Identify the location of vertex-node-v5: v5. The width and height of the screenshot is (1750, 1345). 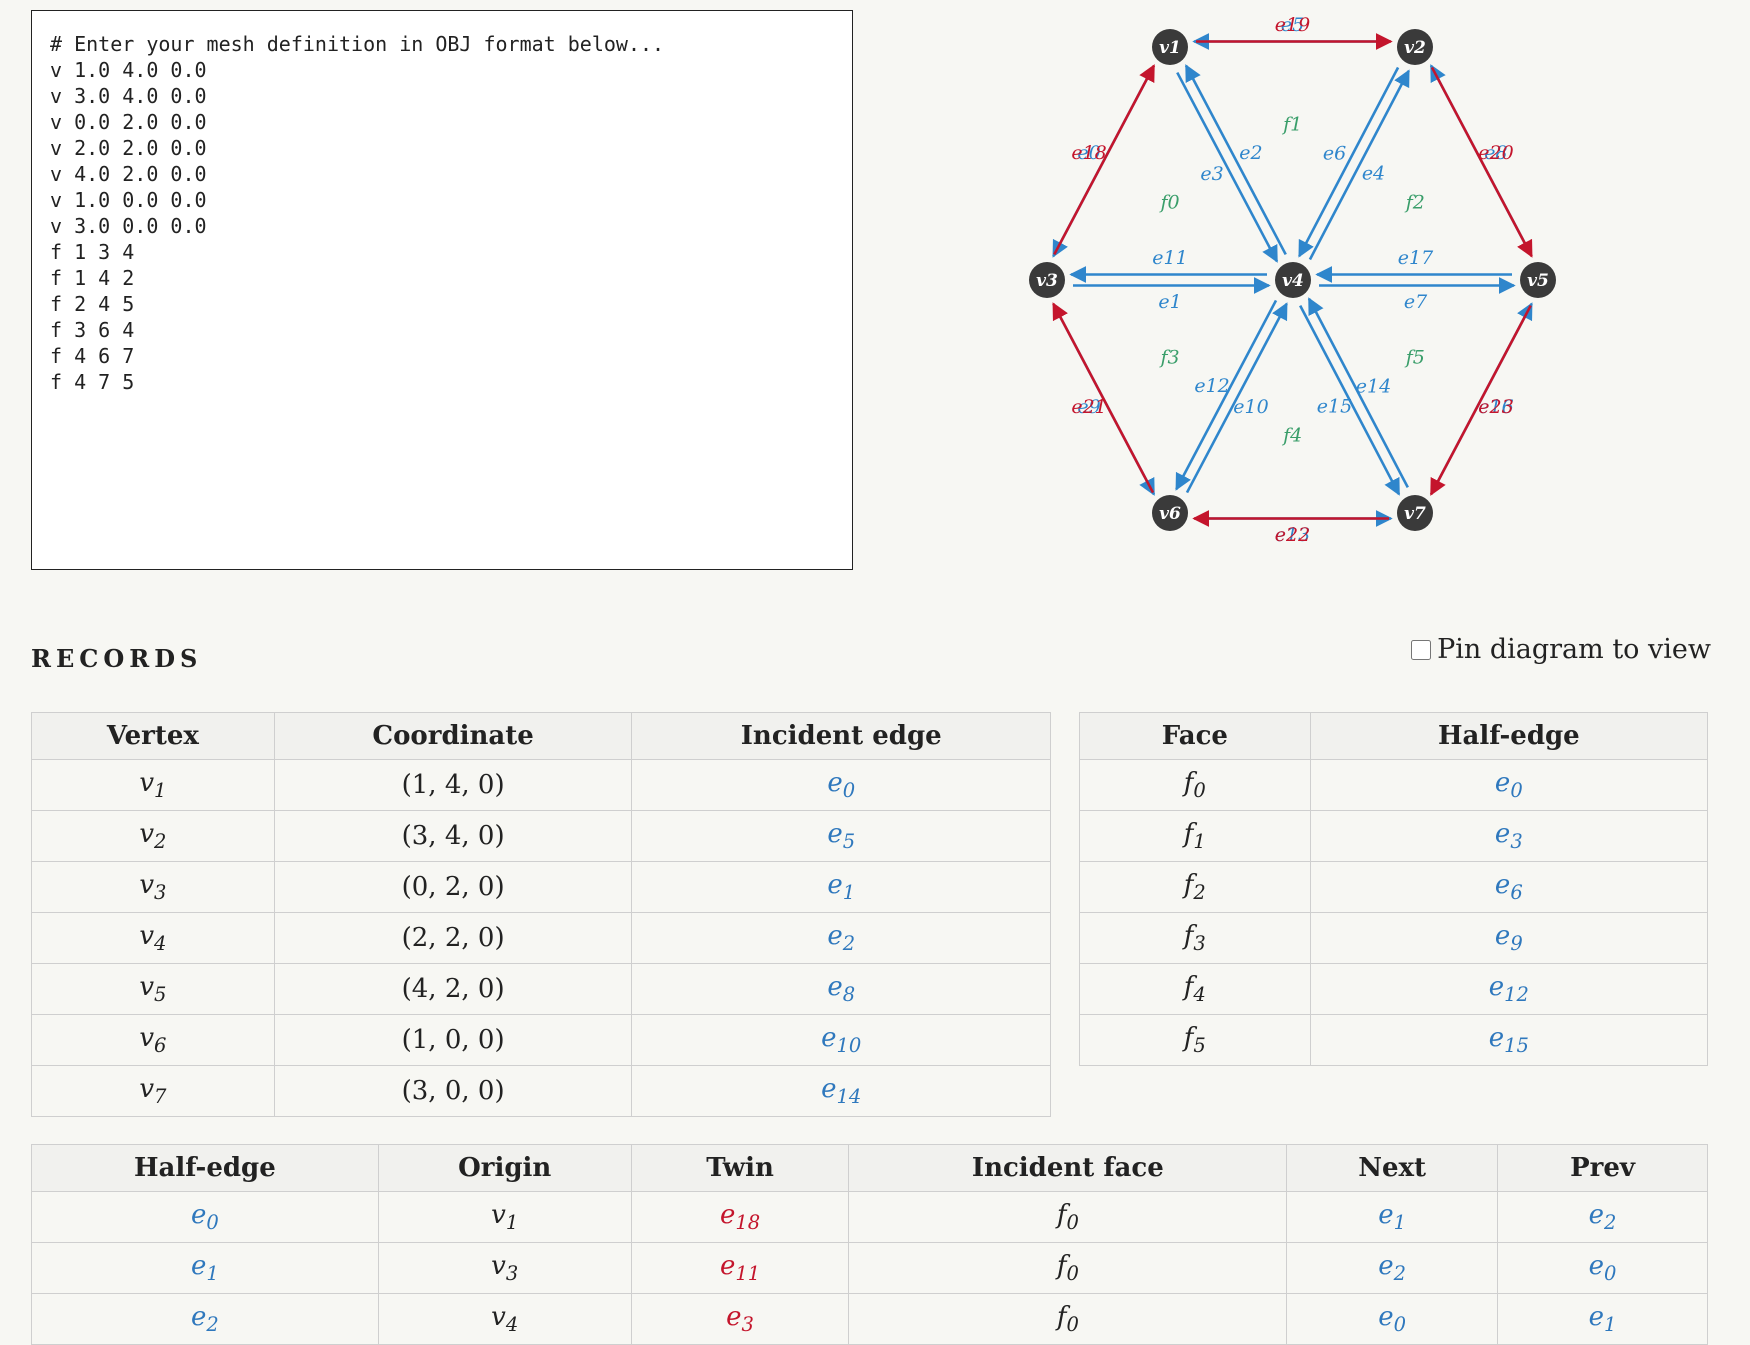
(1538, 280).